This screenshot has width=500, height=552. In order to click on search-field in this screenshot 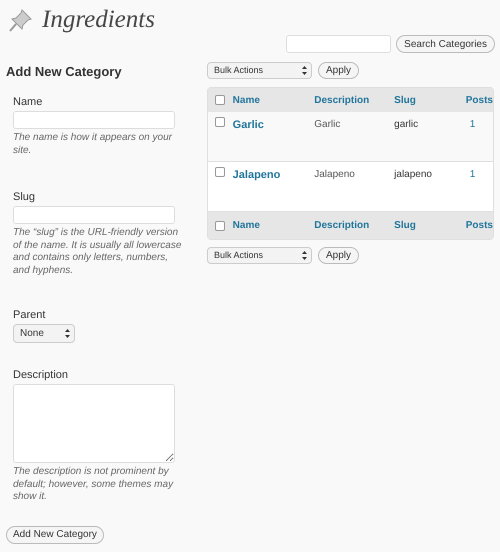, I will do `click(339, 44)`.